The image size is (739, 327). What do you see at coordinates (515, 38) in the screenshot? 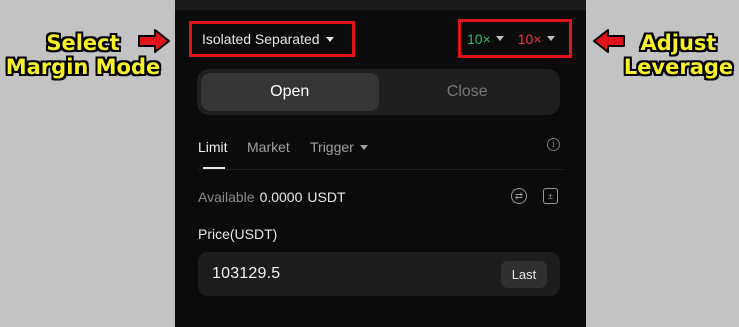
I see `leverage-selector: 10× 10×` at bounding box center [515, 38].